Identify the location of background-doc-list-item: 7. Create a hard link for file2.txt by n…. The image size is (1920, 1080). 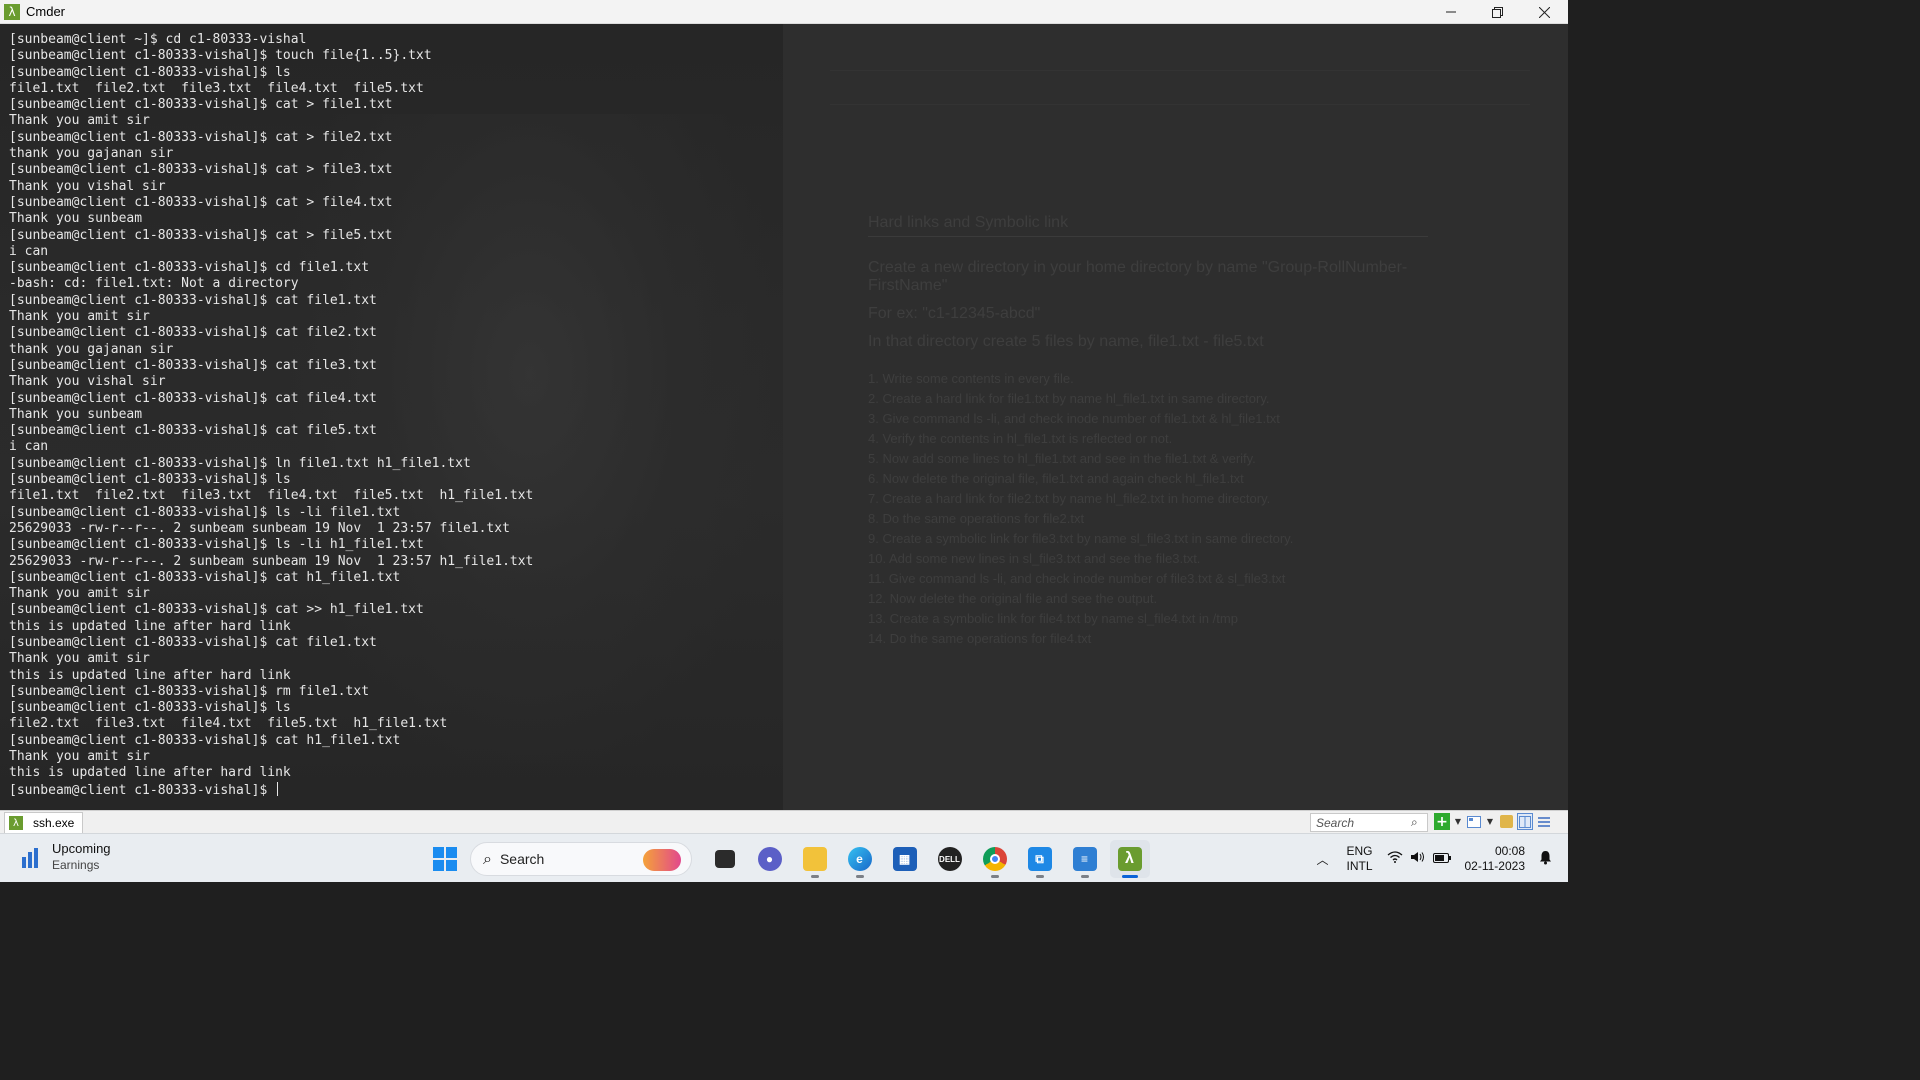
(1069, 498).